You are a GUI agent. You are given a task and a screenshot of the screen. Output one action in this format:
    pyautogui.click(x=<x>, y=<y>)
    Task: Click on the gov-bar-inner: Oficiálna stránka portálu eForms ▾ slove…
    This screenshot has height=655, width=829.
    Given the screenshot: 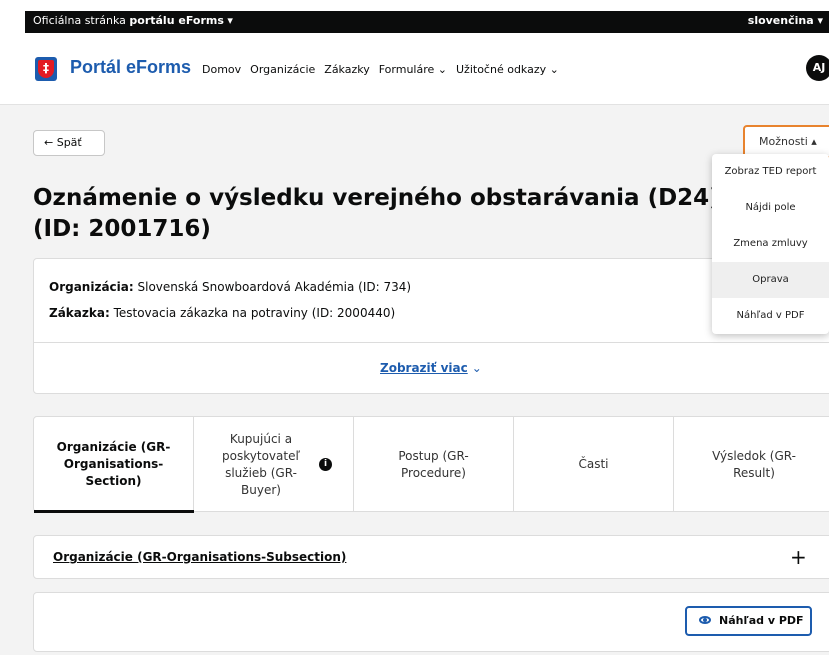 What is the action you would take?
    pyautogui.click(x=427, y=22)
    